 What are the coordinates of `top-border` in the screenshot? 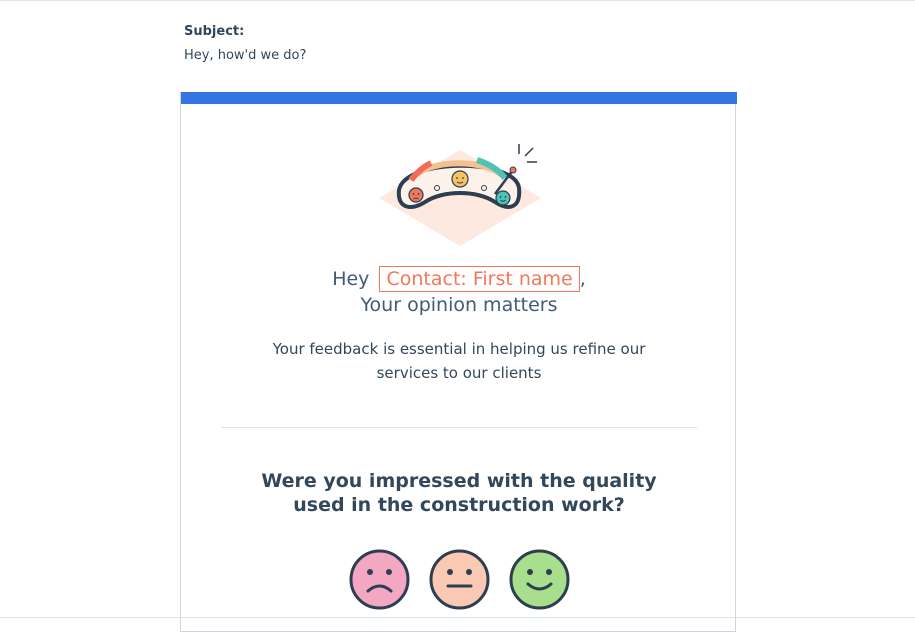 It's located at (457, 2).